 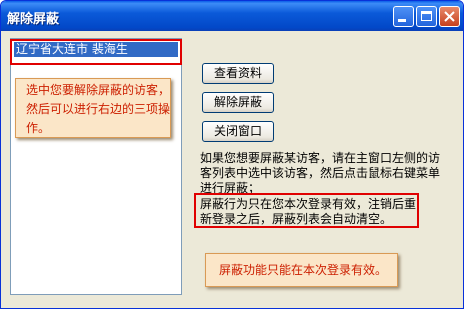 What do you see at coordinates (238, 73) in the screenshot?
I see `view-profile-button: 查看资料` at bounding box center [238, 73].